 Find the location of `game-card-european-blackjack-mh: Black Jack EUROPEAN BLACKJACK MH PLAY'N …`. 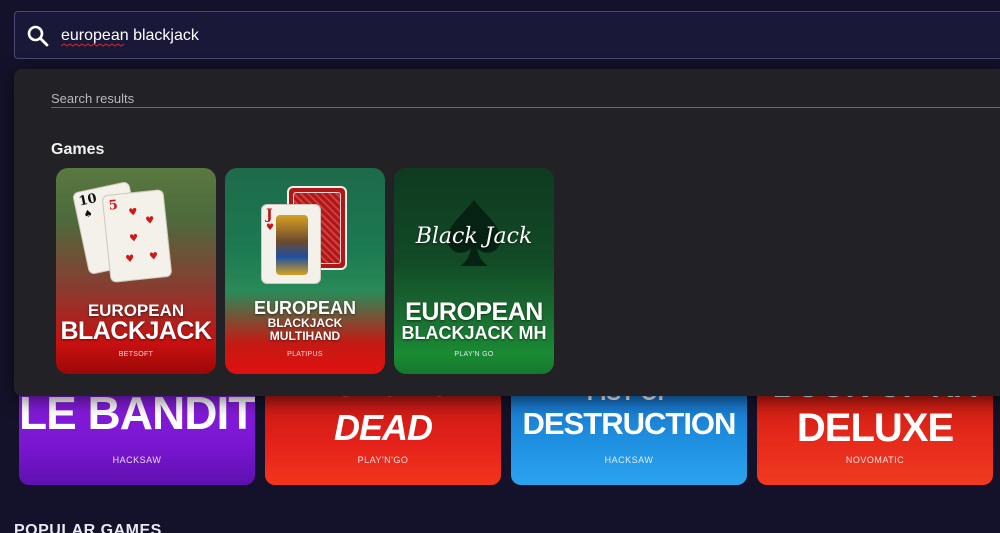

game-card-european-blackjack-mh: Black Jack EUROPEAN BLACKJACK MH PLAY'N … is located at coordinates (474, 271).